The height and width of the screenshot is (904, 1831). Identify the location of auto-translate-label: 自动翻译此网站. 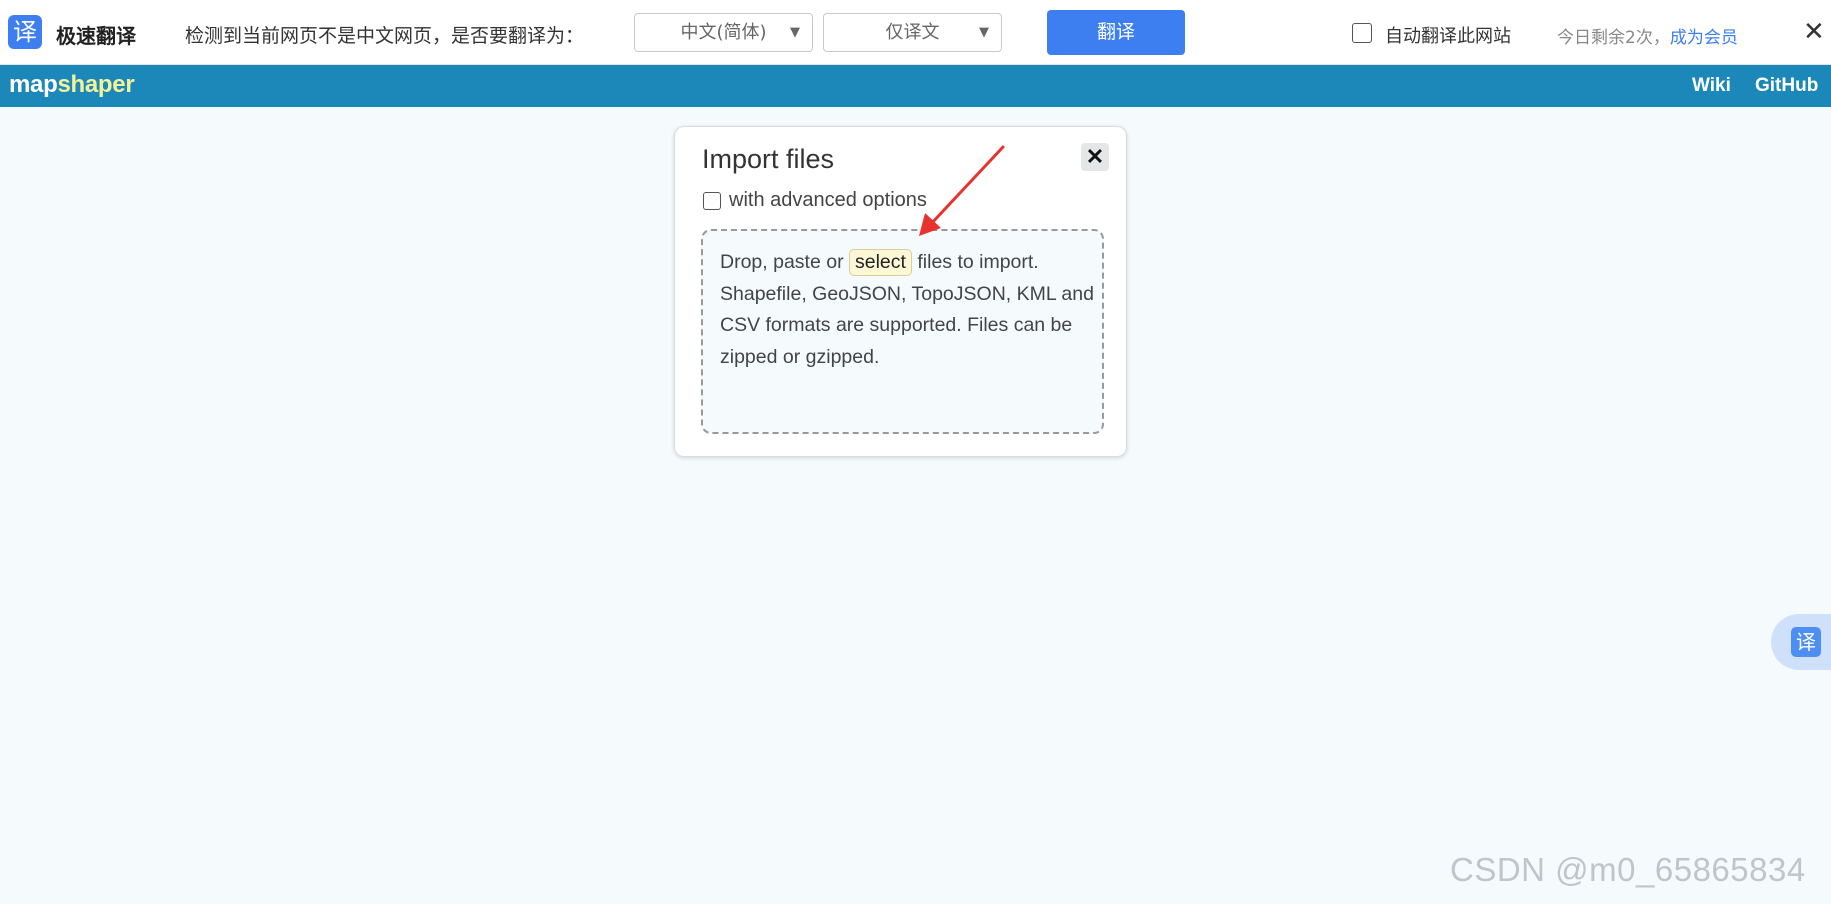
(1448, 35).